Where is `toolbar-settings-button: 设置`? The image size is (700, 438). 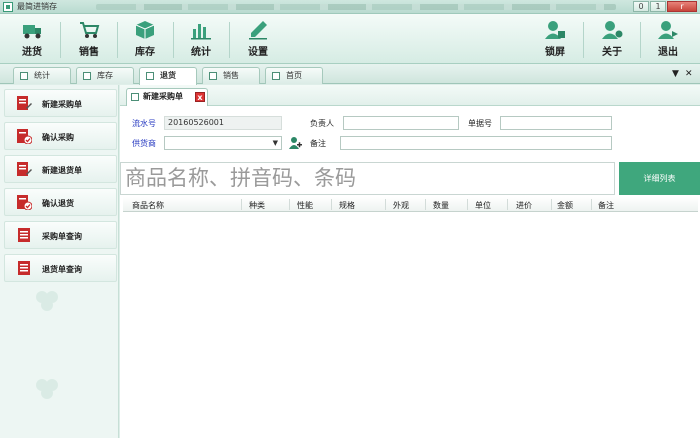 toolbar-settings-button: 设置 is located at coordinates (258, 41).